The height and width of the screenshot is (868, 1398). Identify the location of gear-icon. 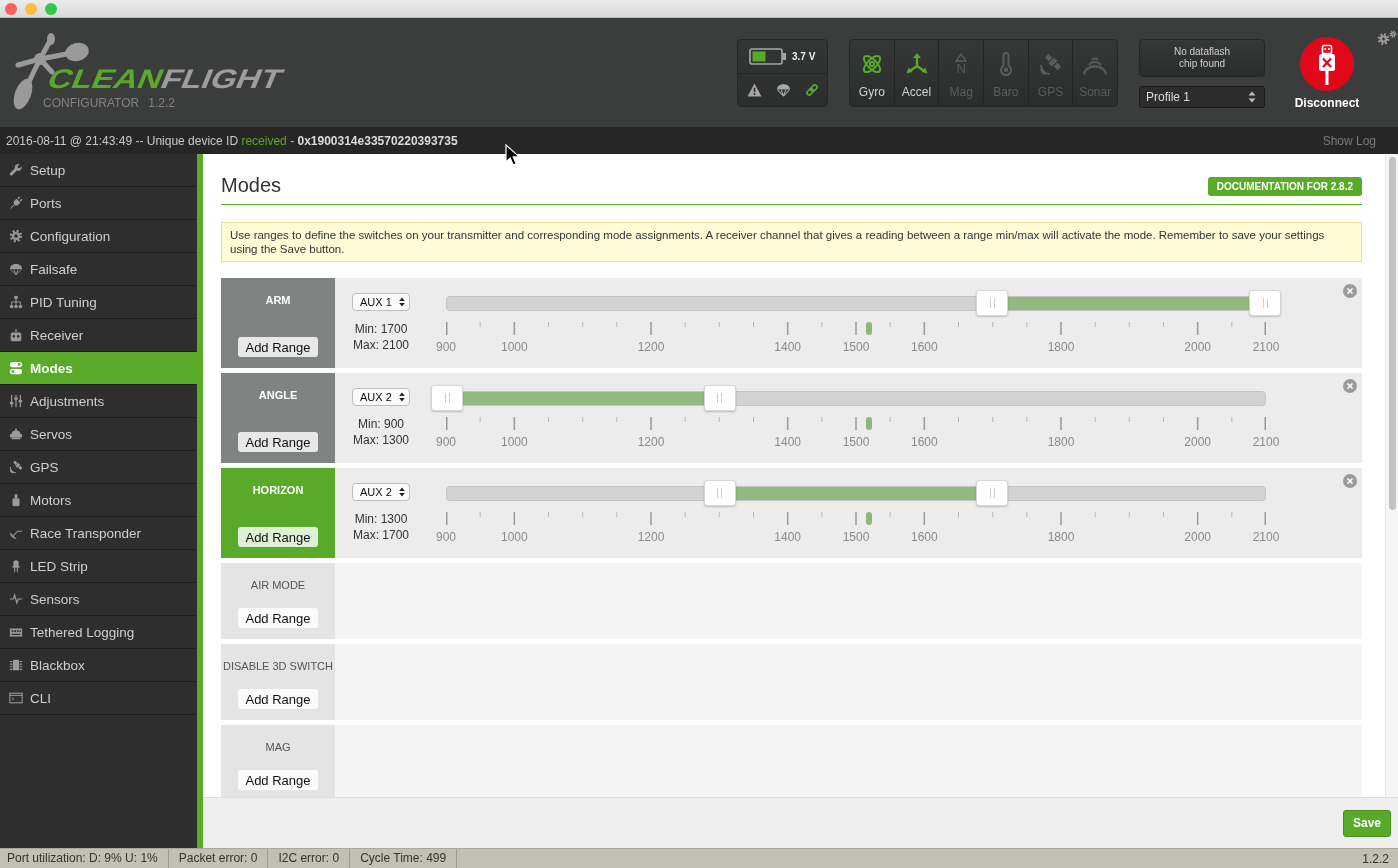
(16, 236).